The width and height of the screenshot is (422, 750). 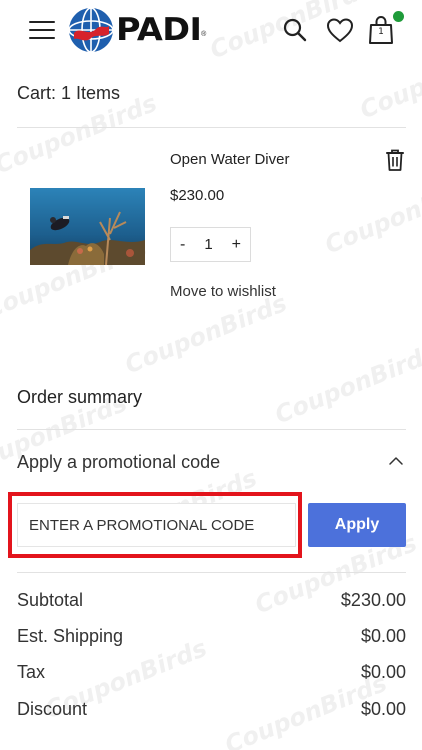 What do you see at coordinates (373, 600) in the screenshot?
I see `summary-value: $230.00` at bounding box center [373, 600].